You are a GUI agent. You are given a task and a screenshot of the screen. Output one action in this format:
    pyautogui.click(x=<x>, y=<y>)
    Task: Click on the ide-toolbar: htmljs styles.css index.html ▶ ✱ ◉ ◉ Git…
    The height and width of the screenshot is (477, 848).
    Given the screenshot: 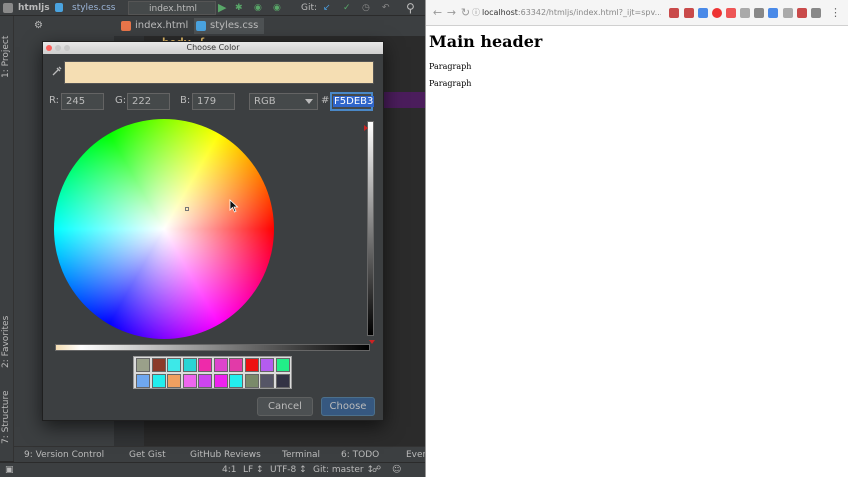 What is the action you would take?
    pyautogui.click(x=212, y=8)
    